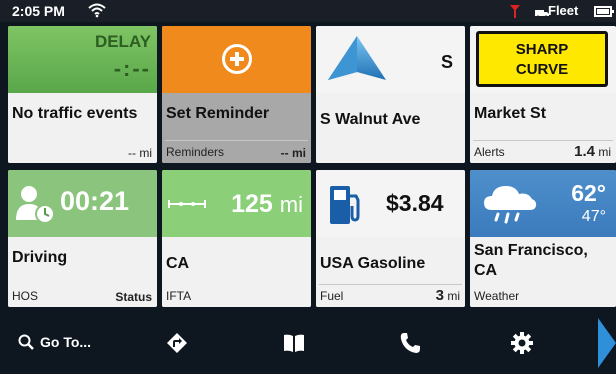  Describe the element at coordinates (522, 343) in the screenshot. I see `gear-icon` at that location.